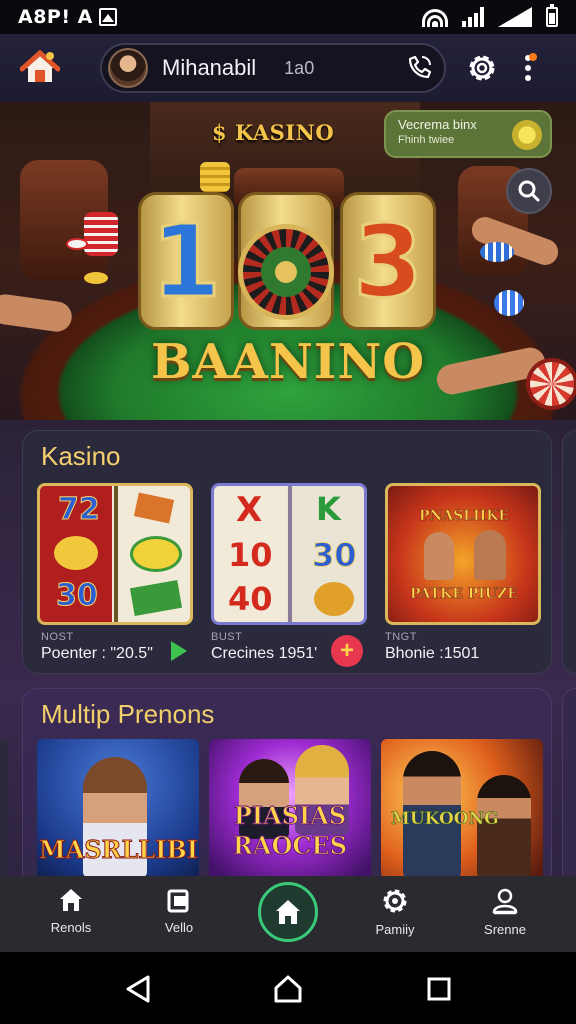 This screenshot has width=576, height=1024. I want to click on game-tag: BUST, so click(227, 637).